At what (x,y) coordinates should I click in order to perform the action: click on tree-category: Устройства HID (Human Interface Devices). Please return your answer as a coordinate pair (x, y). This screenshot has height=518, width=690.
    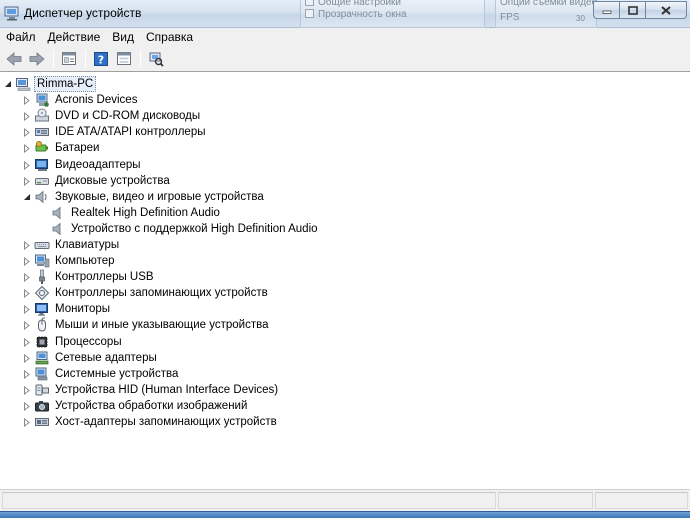
    Looking at the image, I should click on (151, 390).